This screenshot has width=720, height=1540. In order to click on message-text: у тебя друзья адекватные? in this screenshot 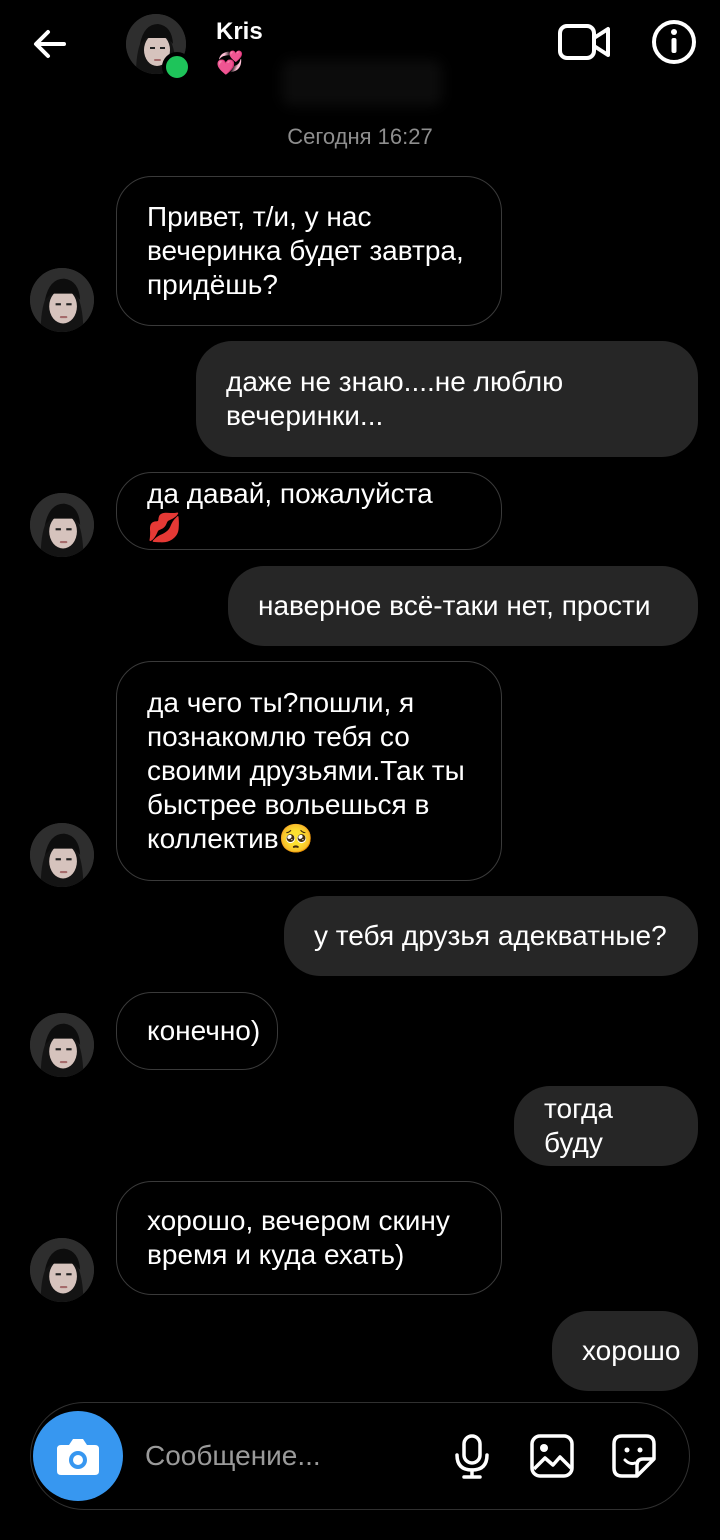, I will do `click(490, 935)`.